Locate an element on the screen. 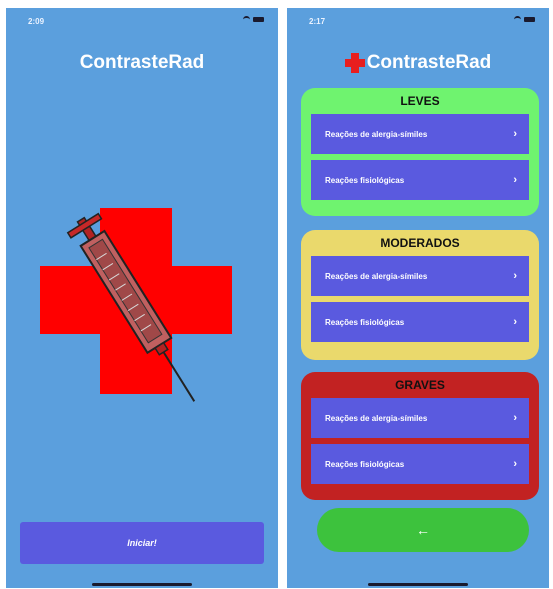 The width and height of the screenshot is (553, 589). leves-allergy-like-button: Reações de alergia-símiles › is located at coordinates (420, 134).